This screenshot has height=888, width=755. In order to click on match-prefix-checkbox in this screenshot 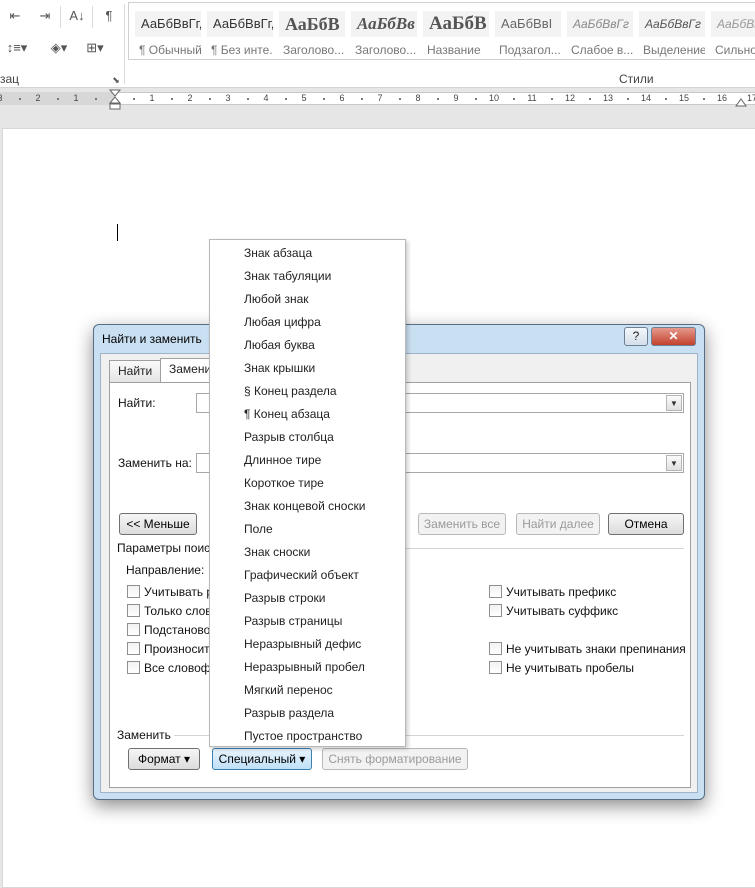, I will do `click(495, 591)`.